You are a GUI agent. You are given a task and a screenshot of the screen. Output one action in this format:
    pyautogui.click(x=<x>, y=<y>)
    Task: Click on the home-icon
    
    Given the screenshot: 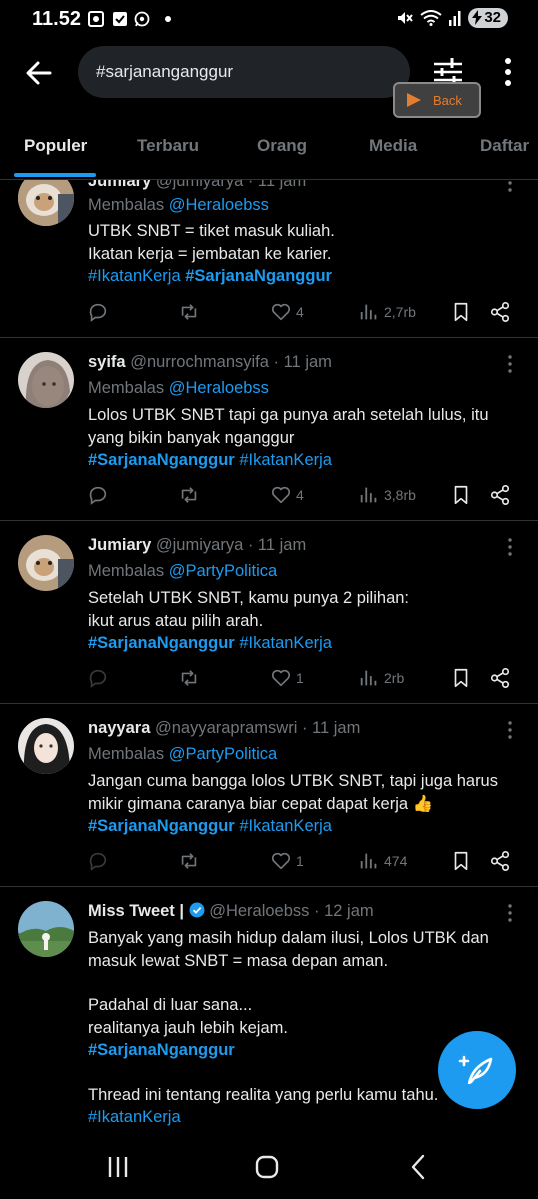 What is the action you would take?
    pyautogui.click(x=267, y=1167)
    